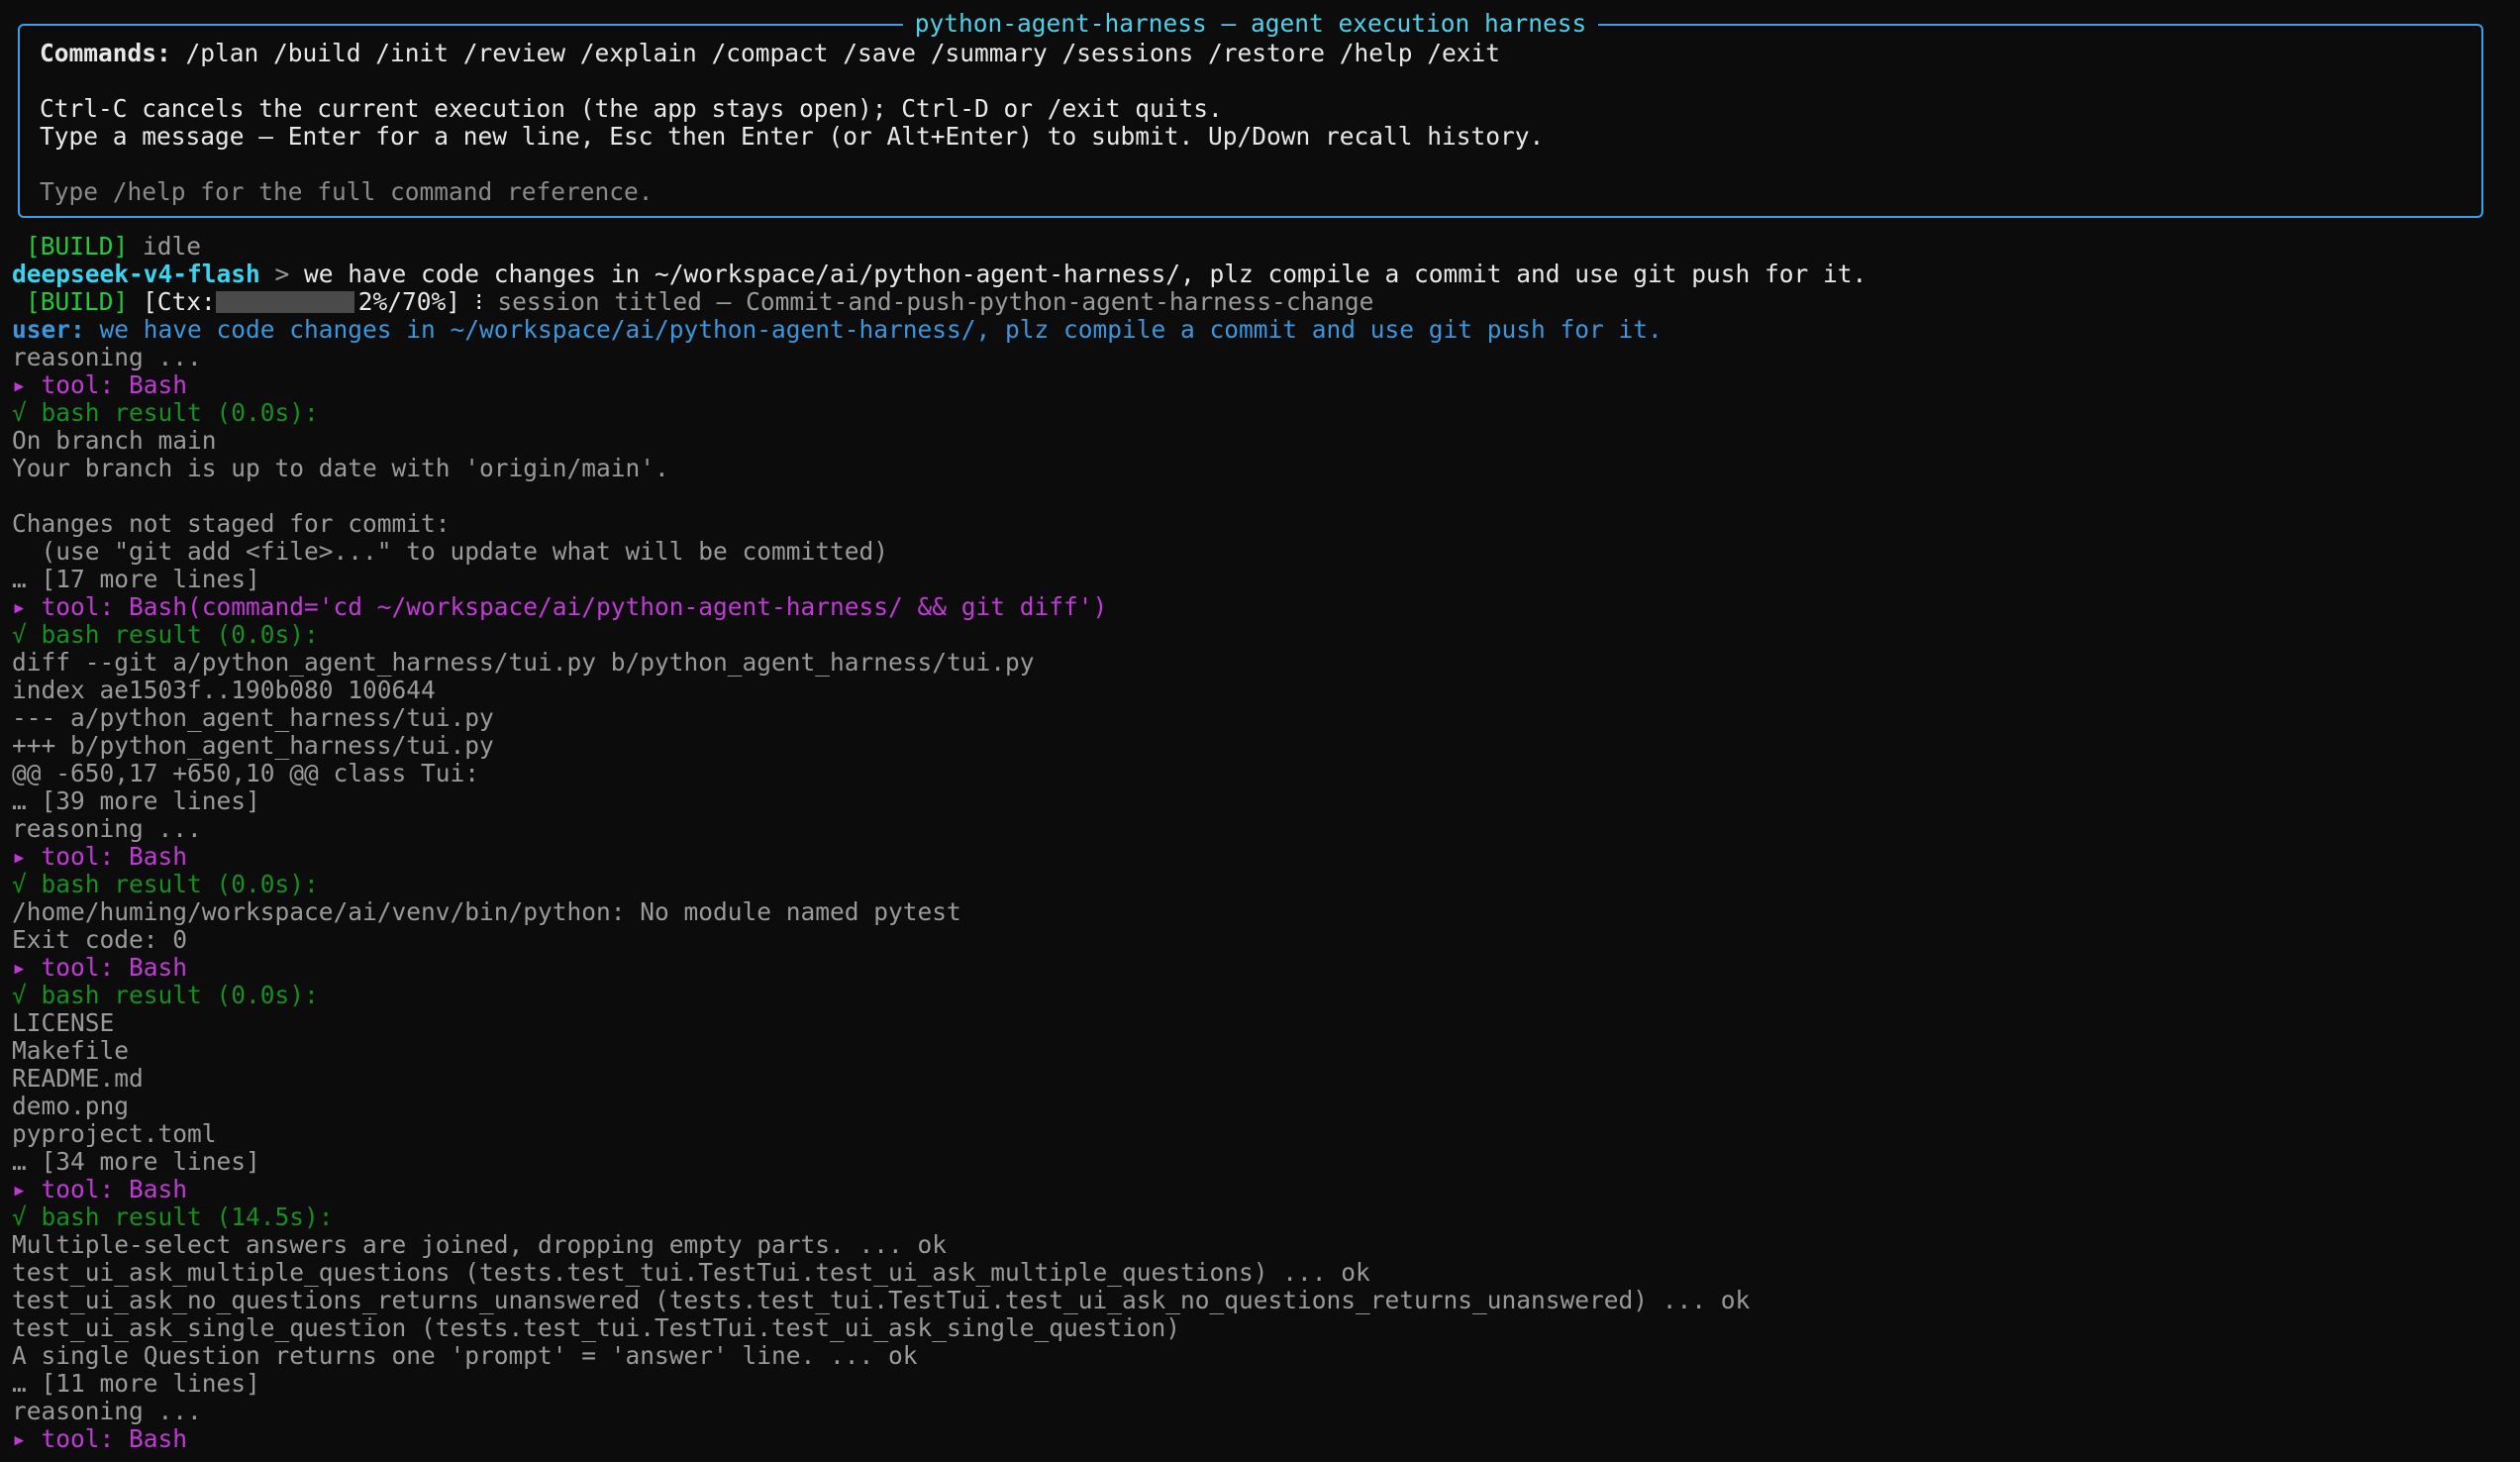  Describe the element at coordinates (63, 1023) in the screenshot. I see `log-line: LICENSE` at that location.